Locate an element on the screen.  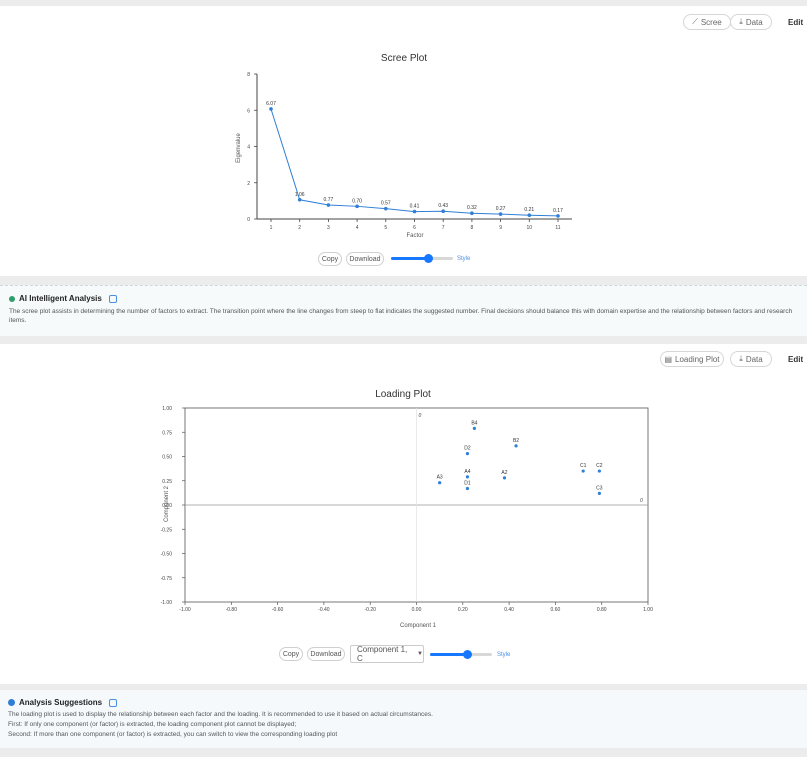
loading-x-tick-label: -0.80 is located at coordinates (232, 610).